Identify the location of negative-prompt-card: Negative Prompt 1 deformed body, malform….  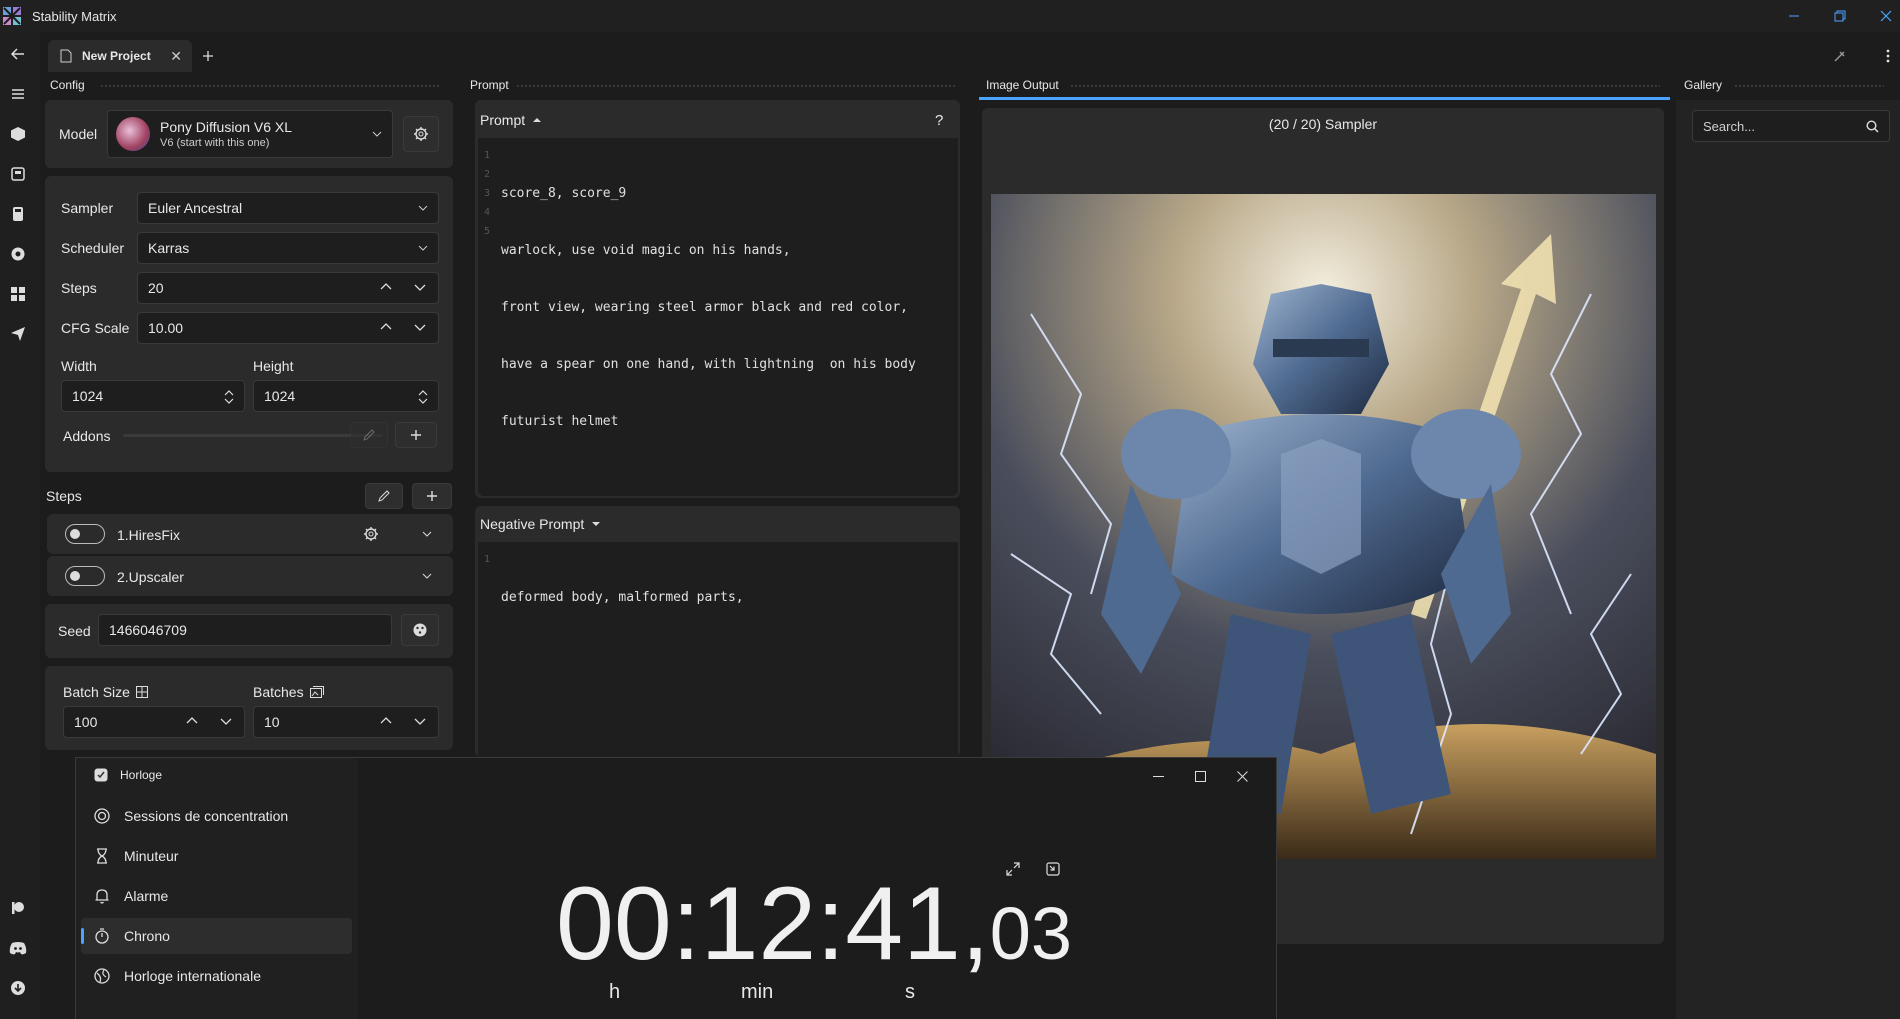
(717, 631).